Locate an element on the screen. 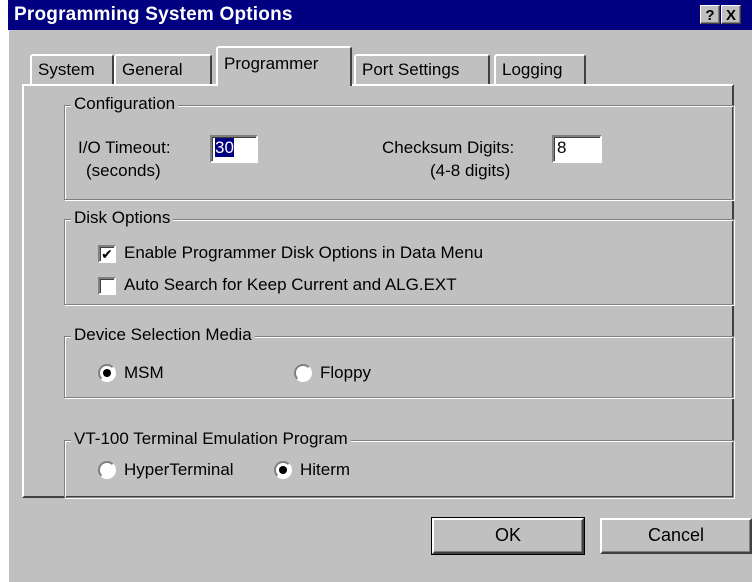 This screenshot has width=752, height=582. msm-radio is located at coordinates (107, 373).